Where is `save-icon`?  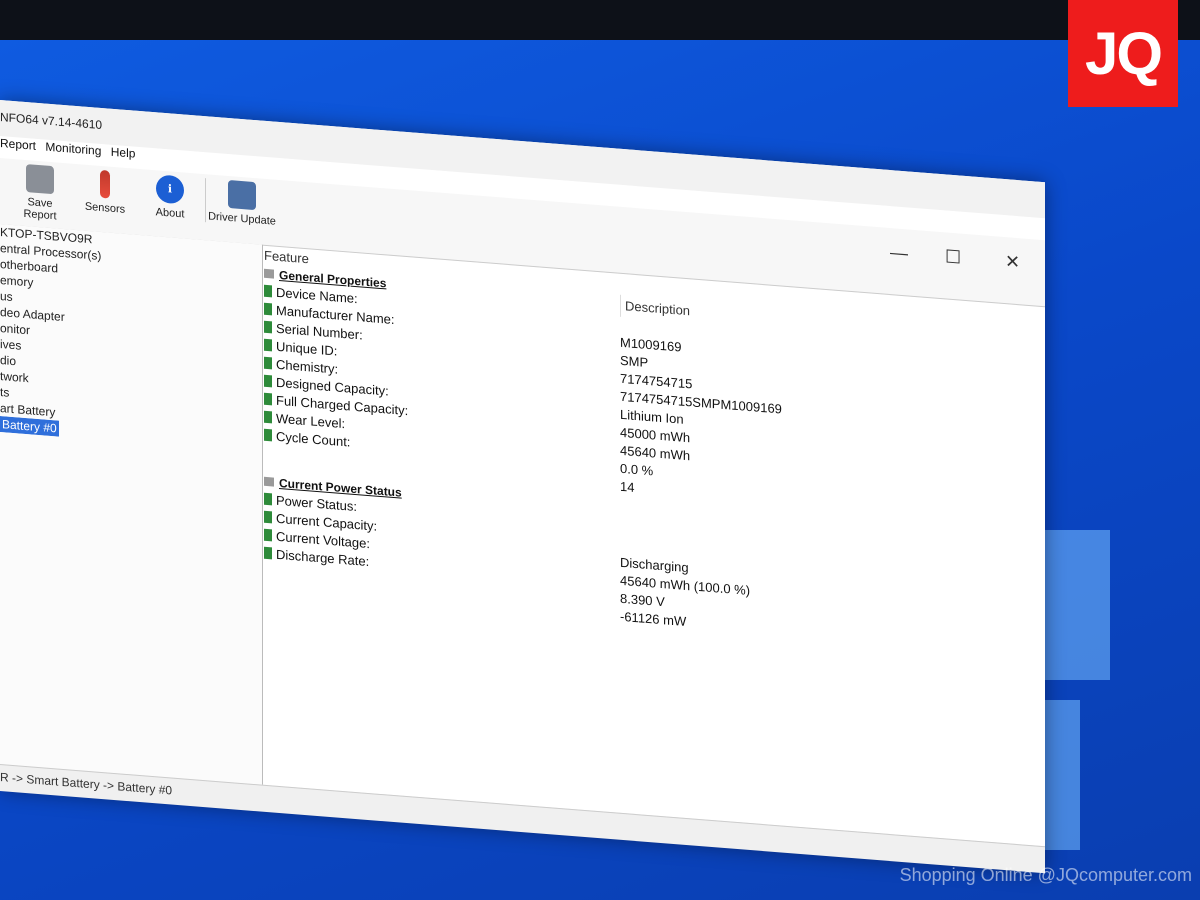 save-icon is located at coordinates (40, 179).